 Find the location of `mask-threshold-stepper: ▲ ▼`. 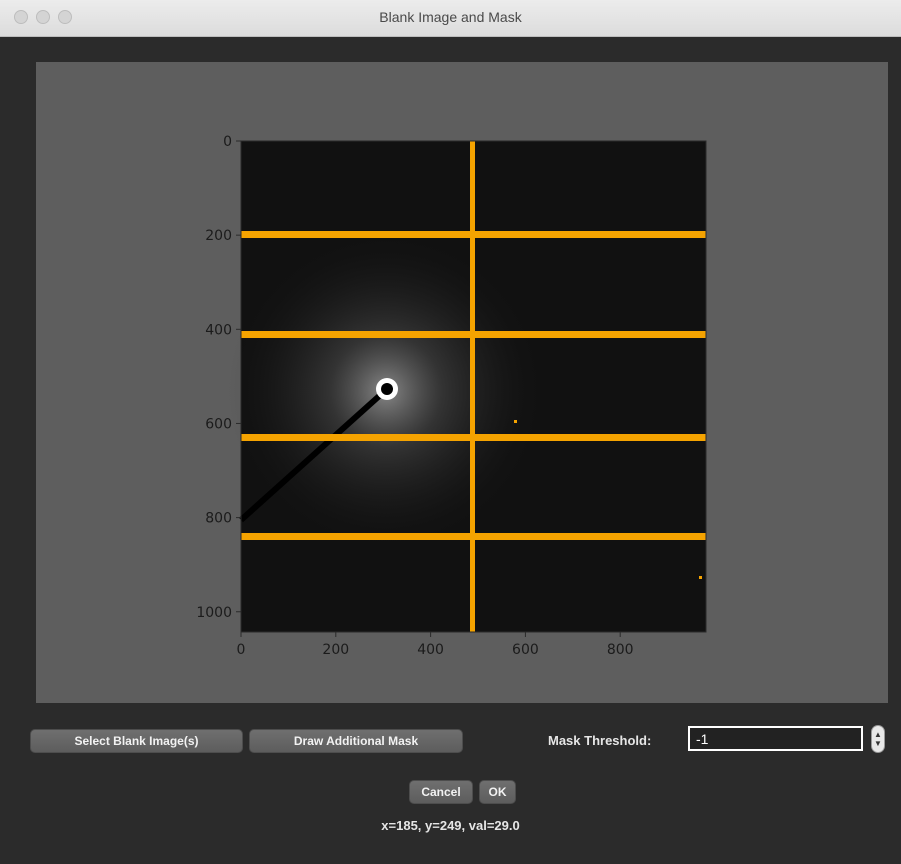

mask-threshold-stepper: ▲ ▼ is located at coordinates (878, 739).